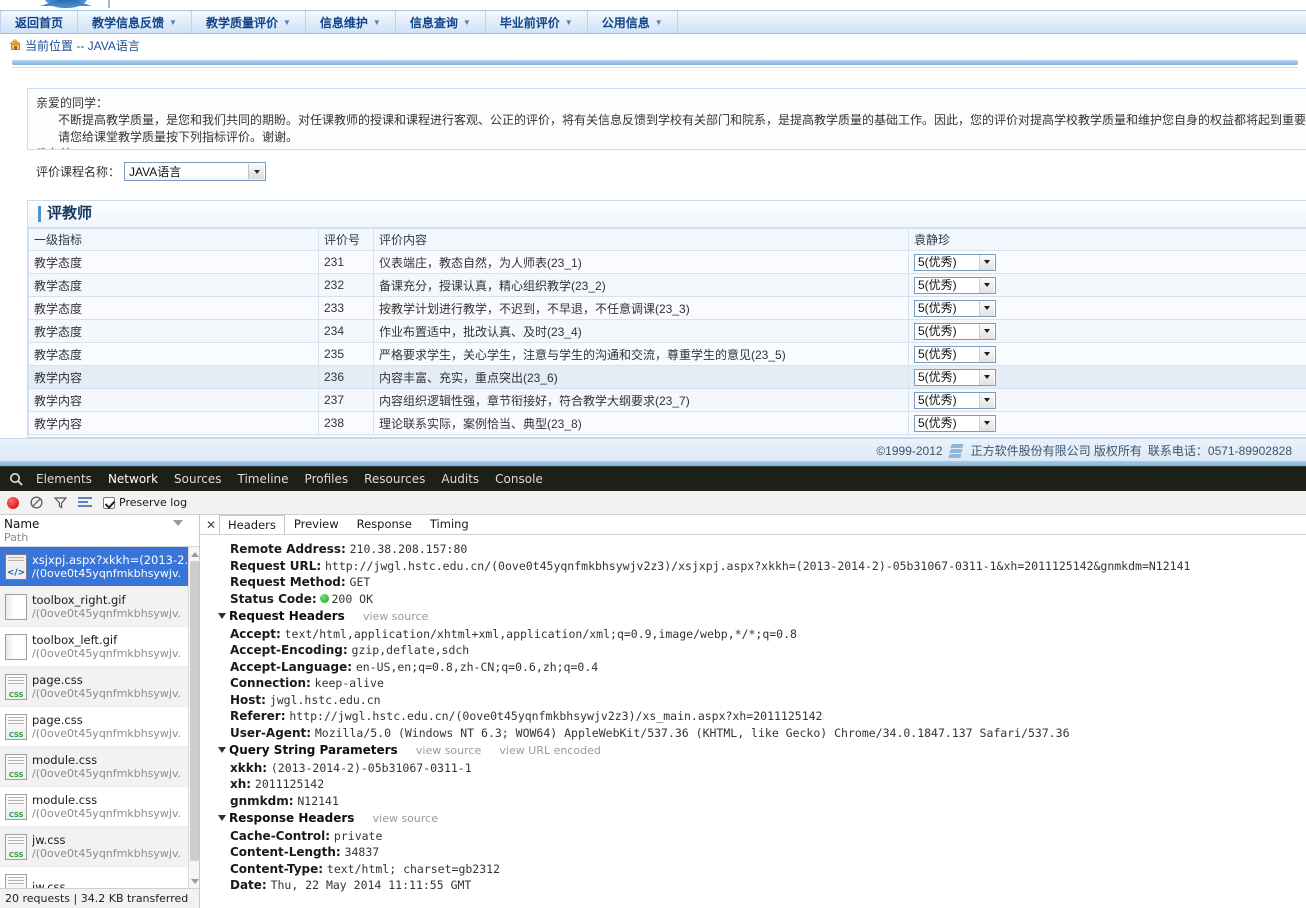 The height and width of the screenshot is (908, 1306). What do you see at coordinates (65, 214) in the screenshot?
I see `panel-title: 评教师` at bounding box center [65, 214].